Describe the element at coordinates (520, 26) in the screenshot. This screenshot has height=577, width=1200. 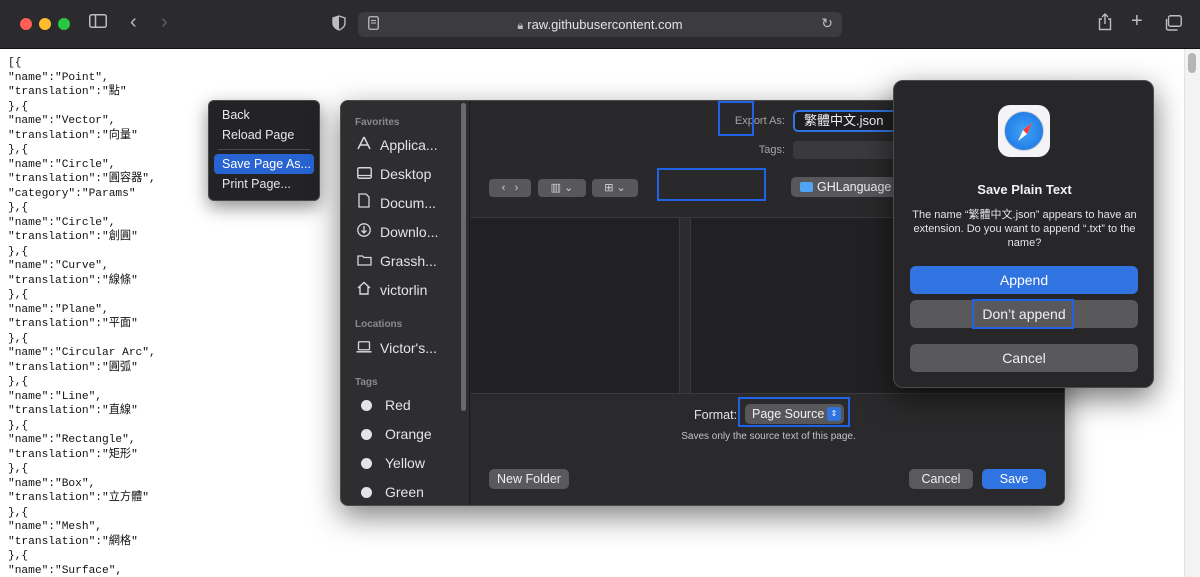
I see `lock-icon: 🔒︎` at that location.